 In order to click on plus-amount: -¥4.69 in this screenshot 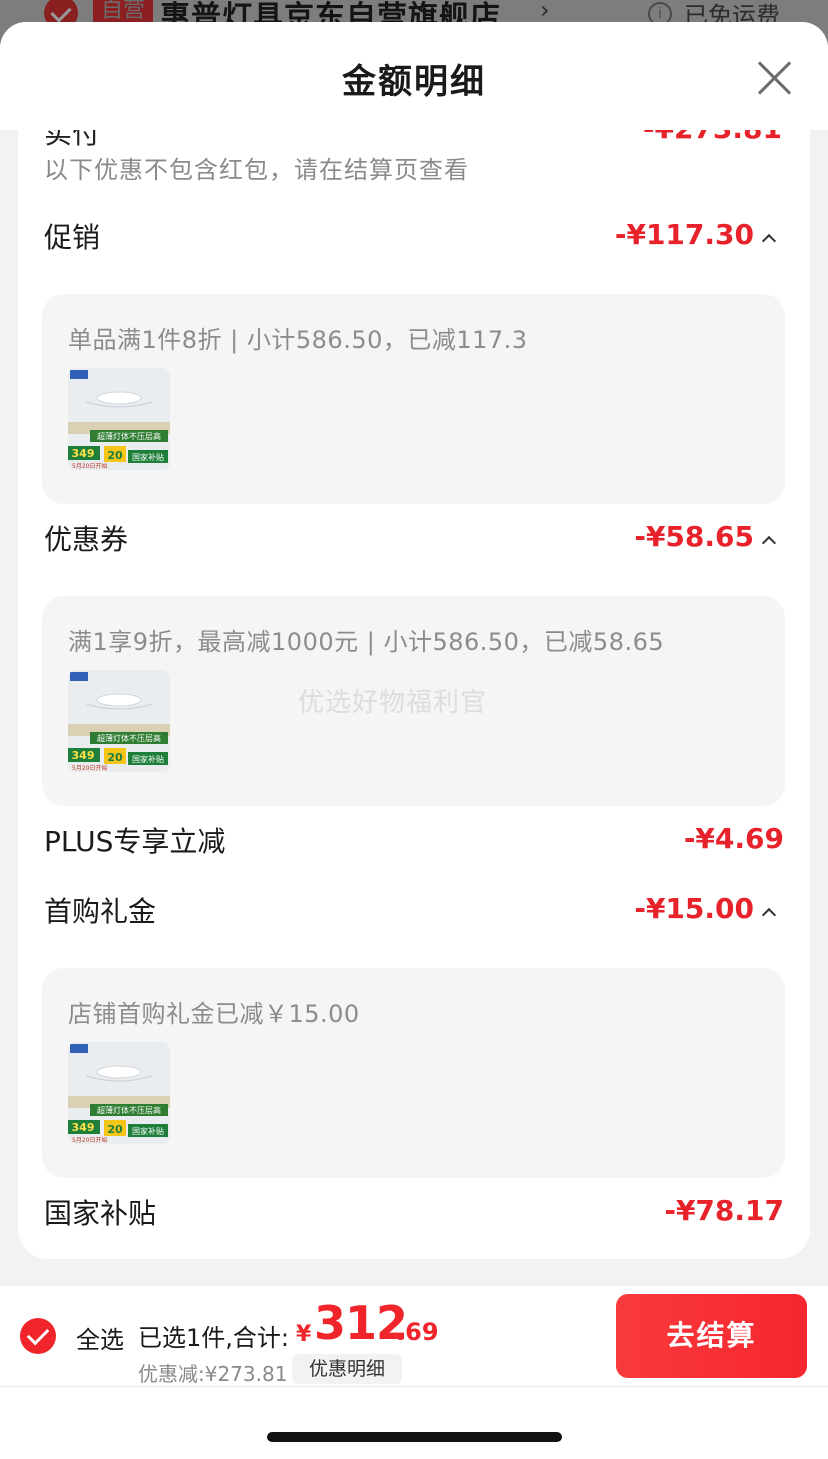, I will do `click(733, 838)`.